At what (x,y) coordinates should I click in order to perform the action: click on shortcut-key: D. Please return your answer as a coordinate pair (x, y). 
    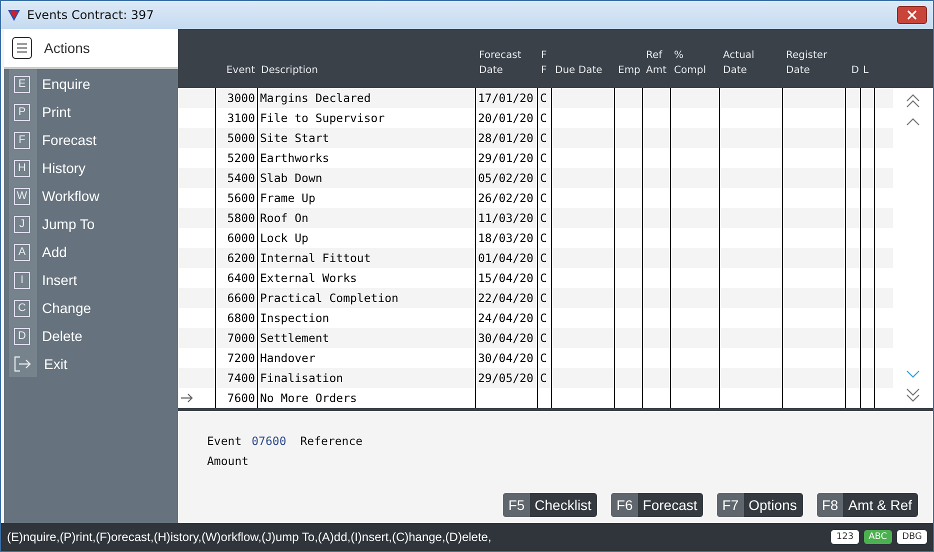
    Looking at the image, I should click on (22, 336).